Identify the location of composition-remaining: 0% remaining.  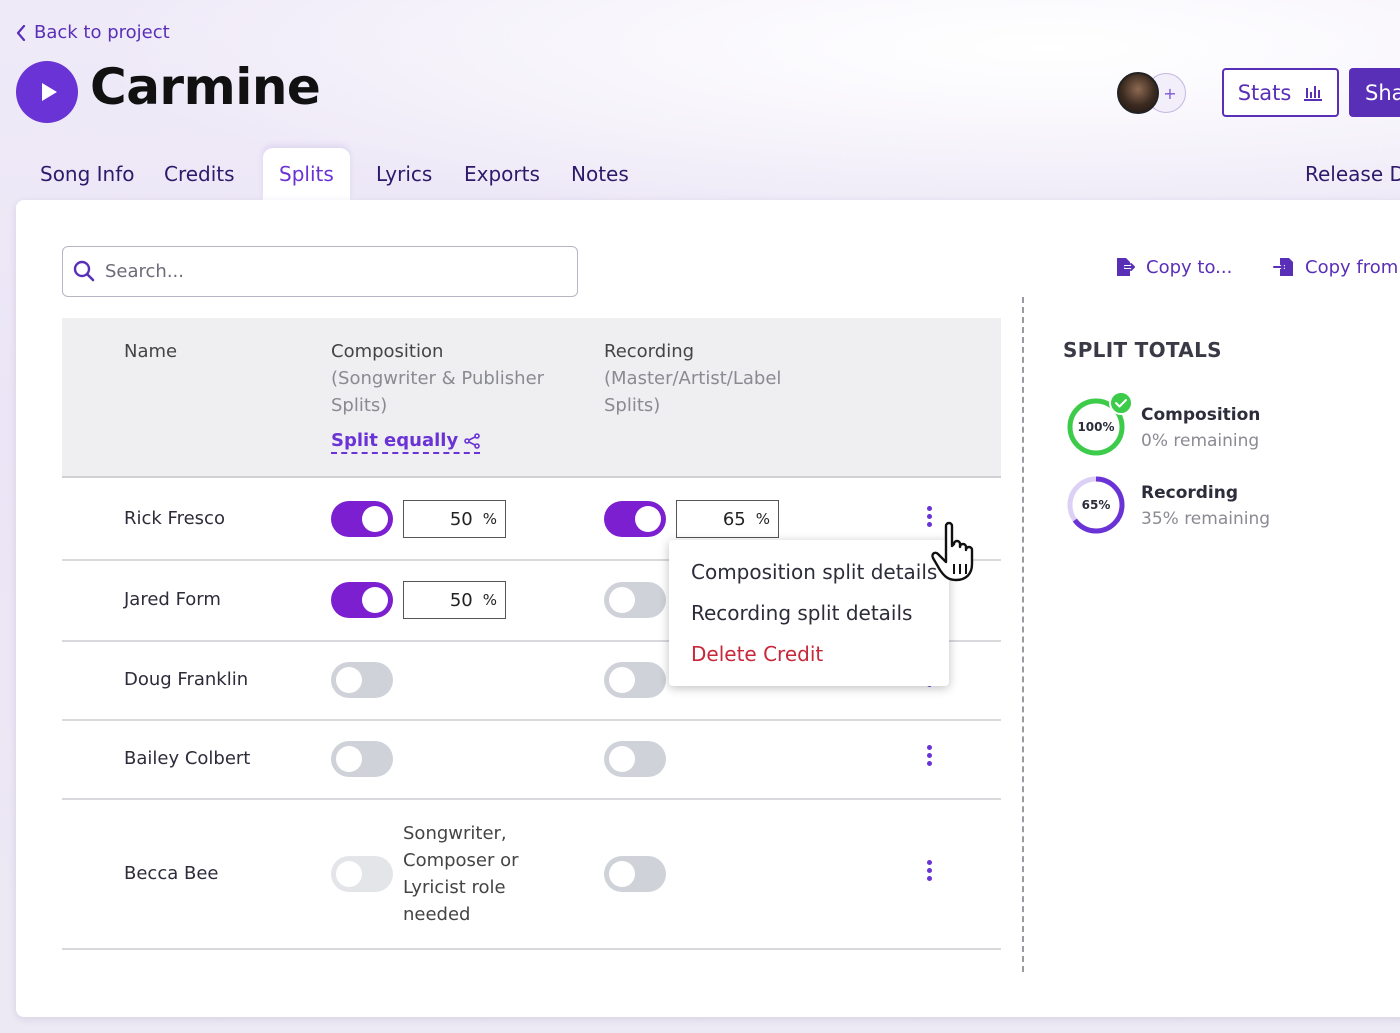
(1200, 441).